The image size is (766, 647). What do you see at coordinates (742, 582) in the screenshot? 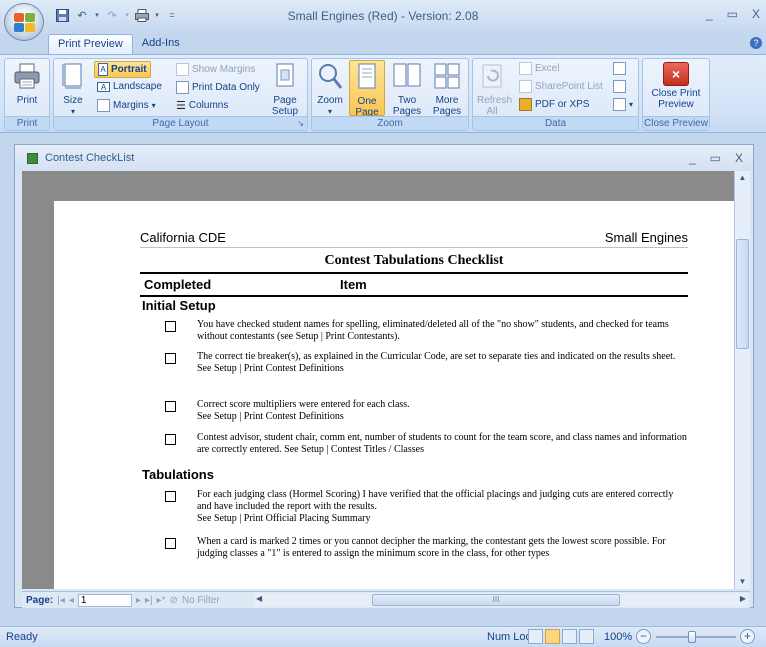
I see `scroll-down-icon: ▼` at bounding box center [742, 582].